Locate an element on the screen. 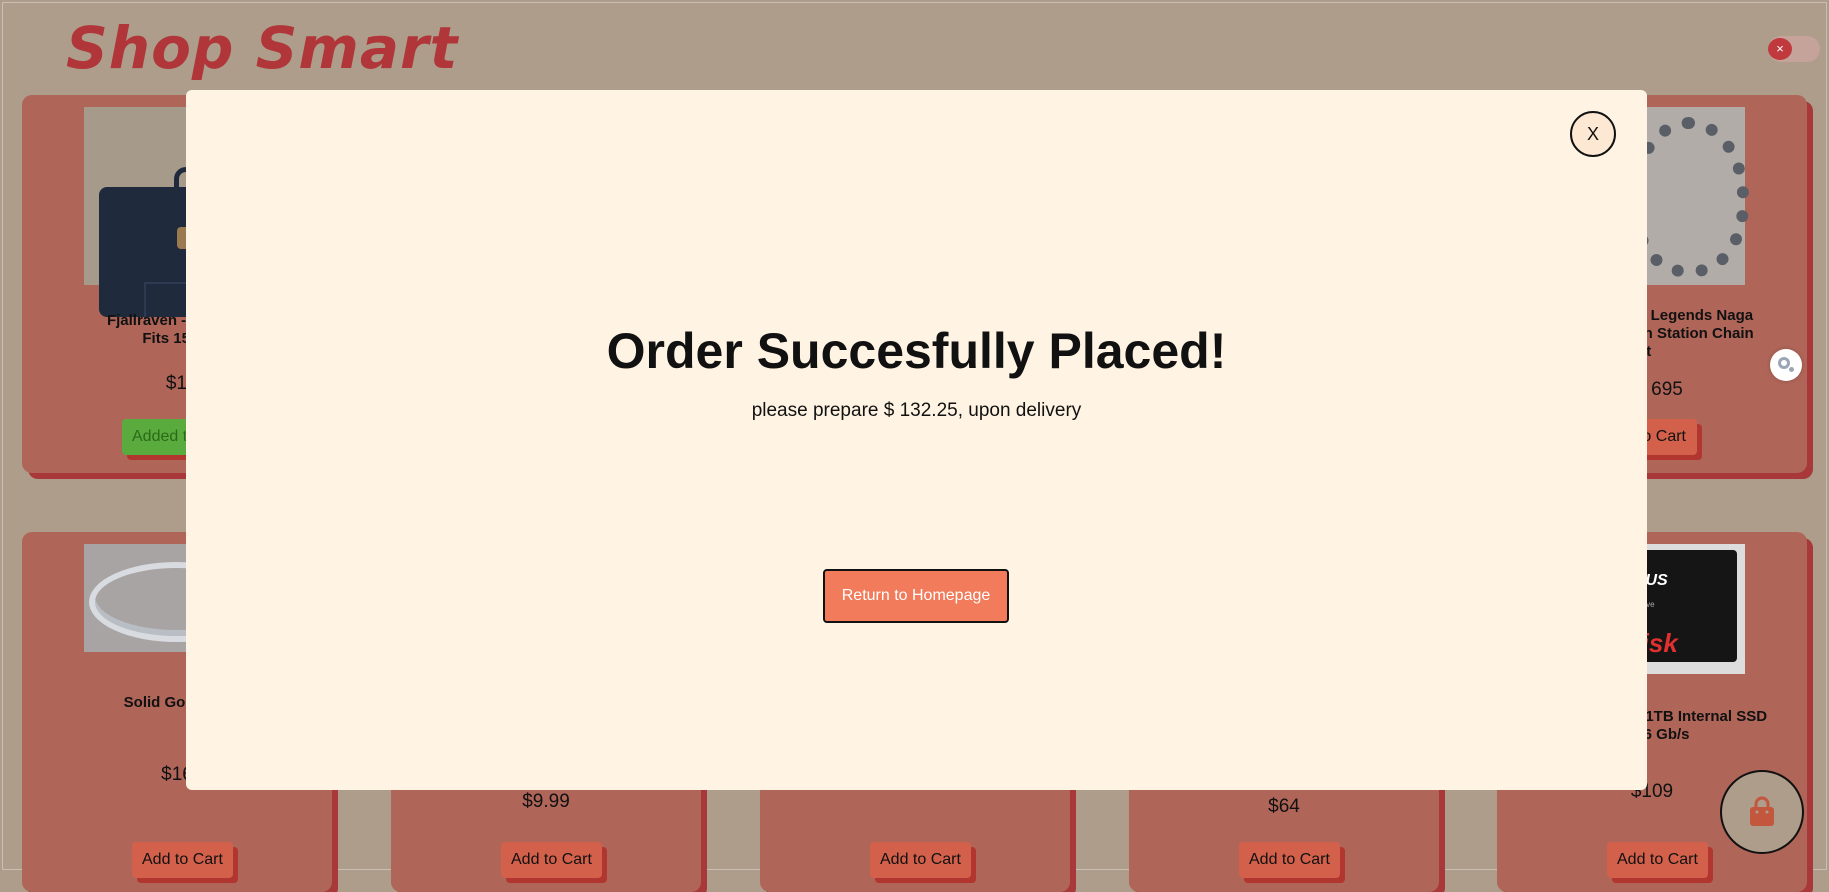 This screenshot has height=892, width=1829. assistant-icon is located at coordinates (1786, 365).